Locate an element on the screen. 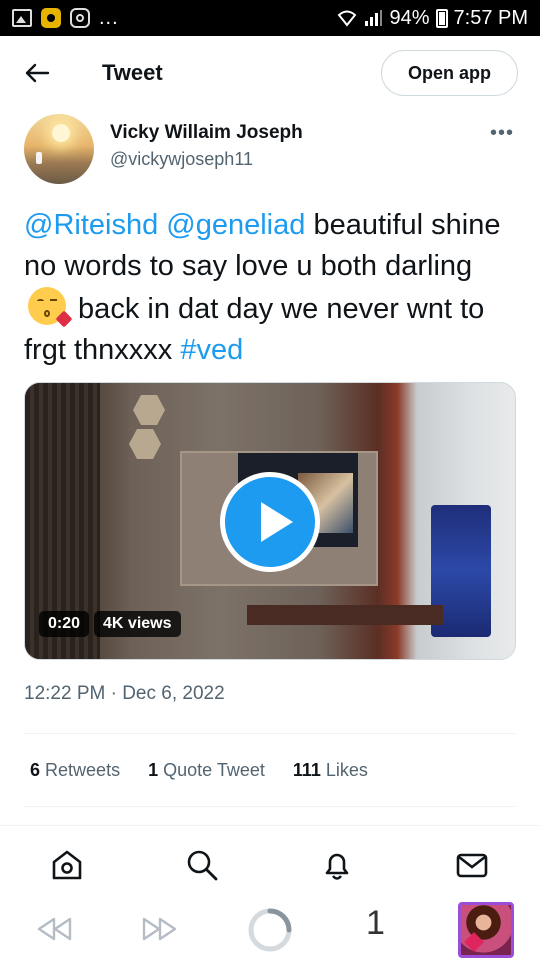 Image resolution: width=540 pixels, height=960 pixels. tweet-timestamp: 12:22 PM · Dec 6, 2022 is located at coordinates (124, 694).